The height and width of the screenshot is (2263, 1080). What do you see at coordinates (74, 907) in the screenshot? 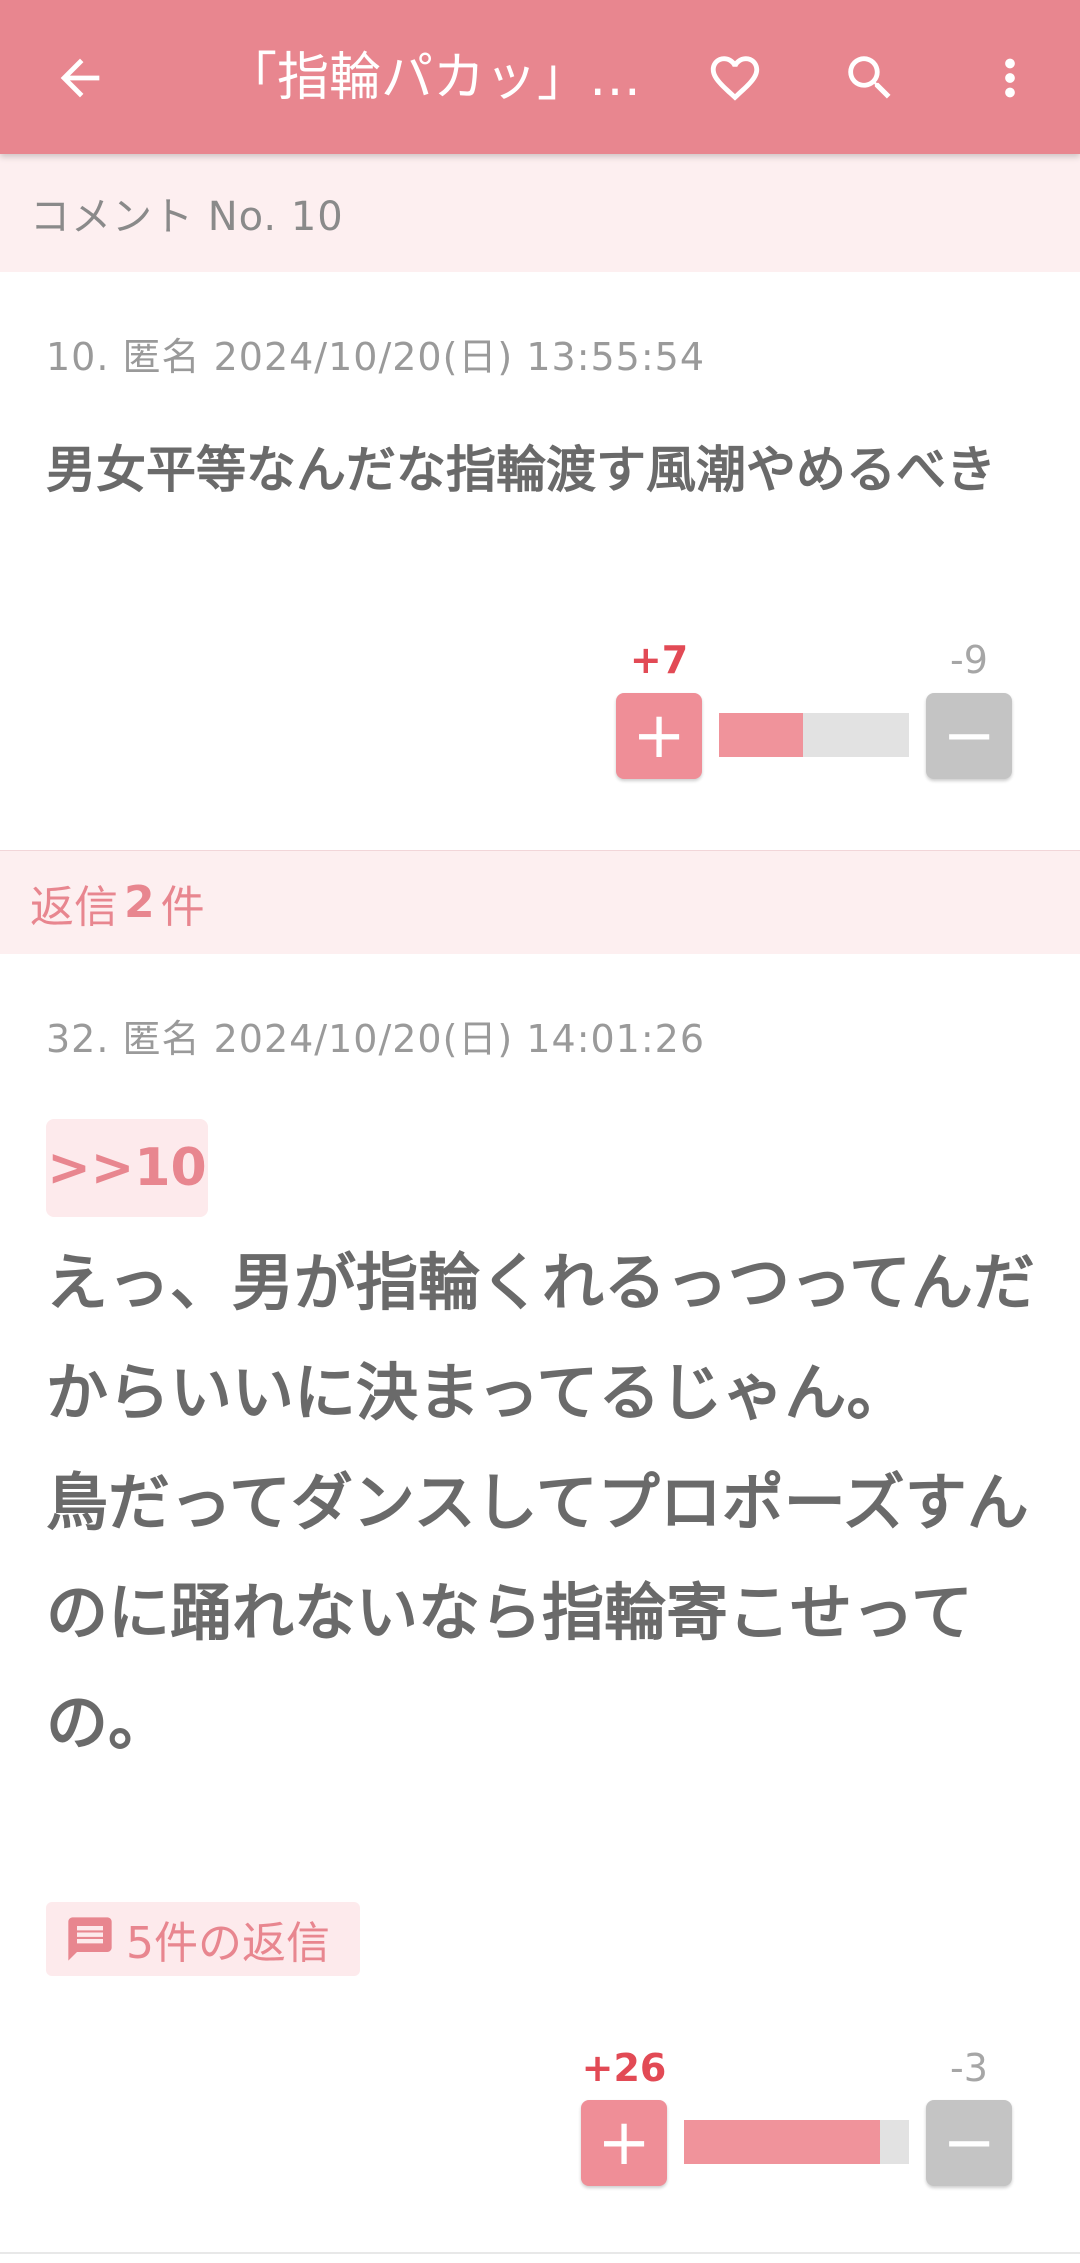
I see `replies-prefix: 返信` at bounding box center [74, 907].